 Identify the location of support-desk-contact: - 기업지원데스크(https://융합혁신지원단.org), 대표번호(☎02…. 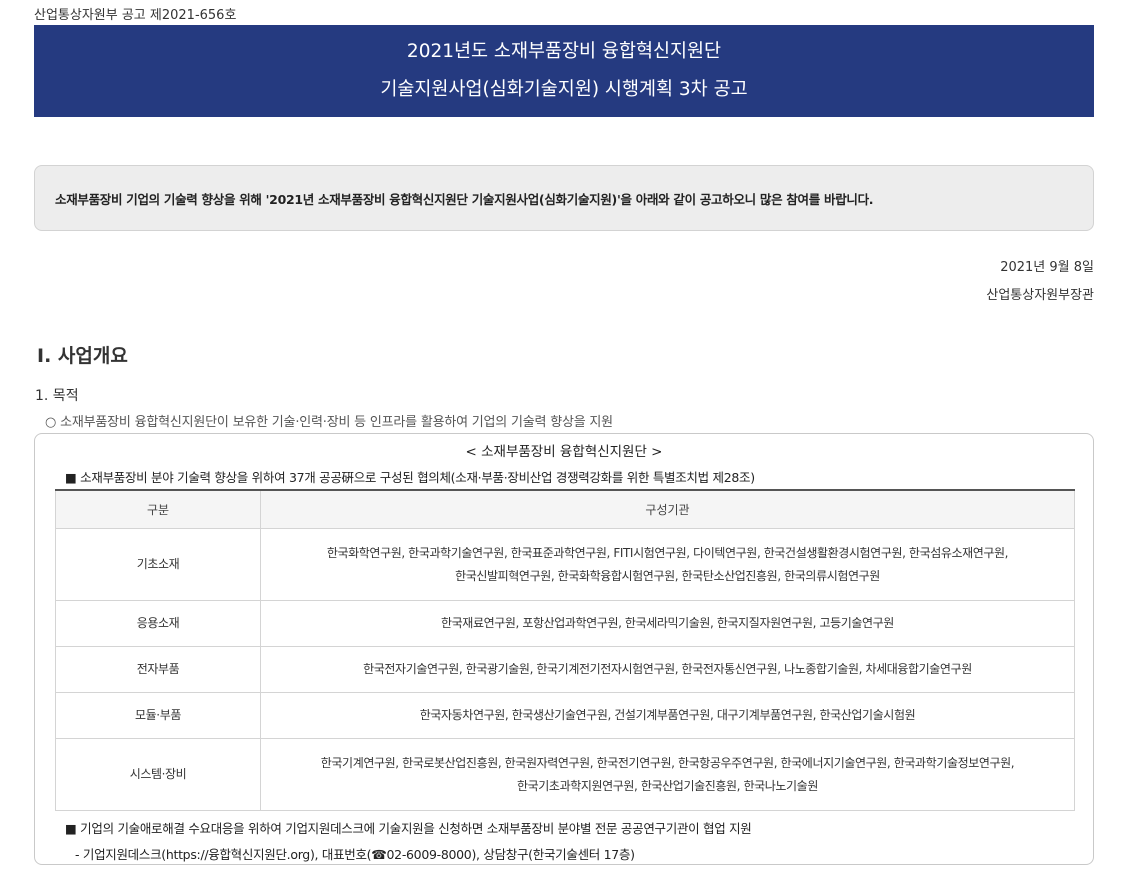
(355, 854).